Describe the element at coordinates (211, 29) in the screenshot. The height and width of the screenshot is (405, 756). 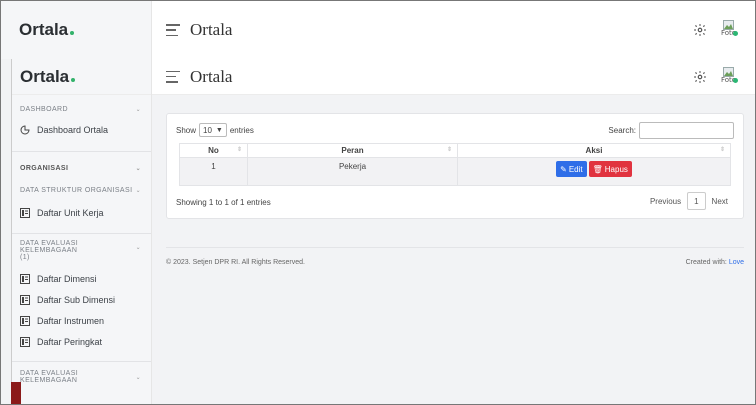
I see `page-title: Ortala` at that location.